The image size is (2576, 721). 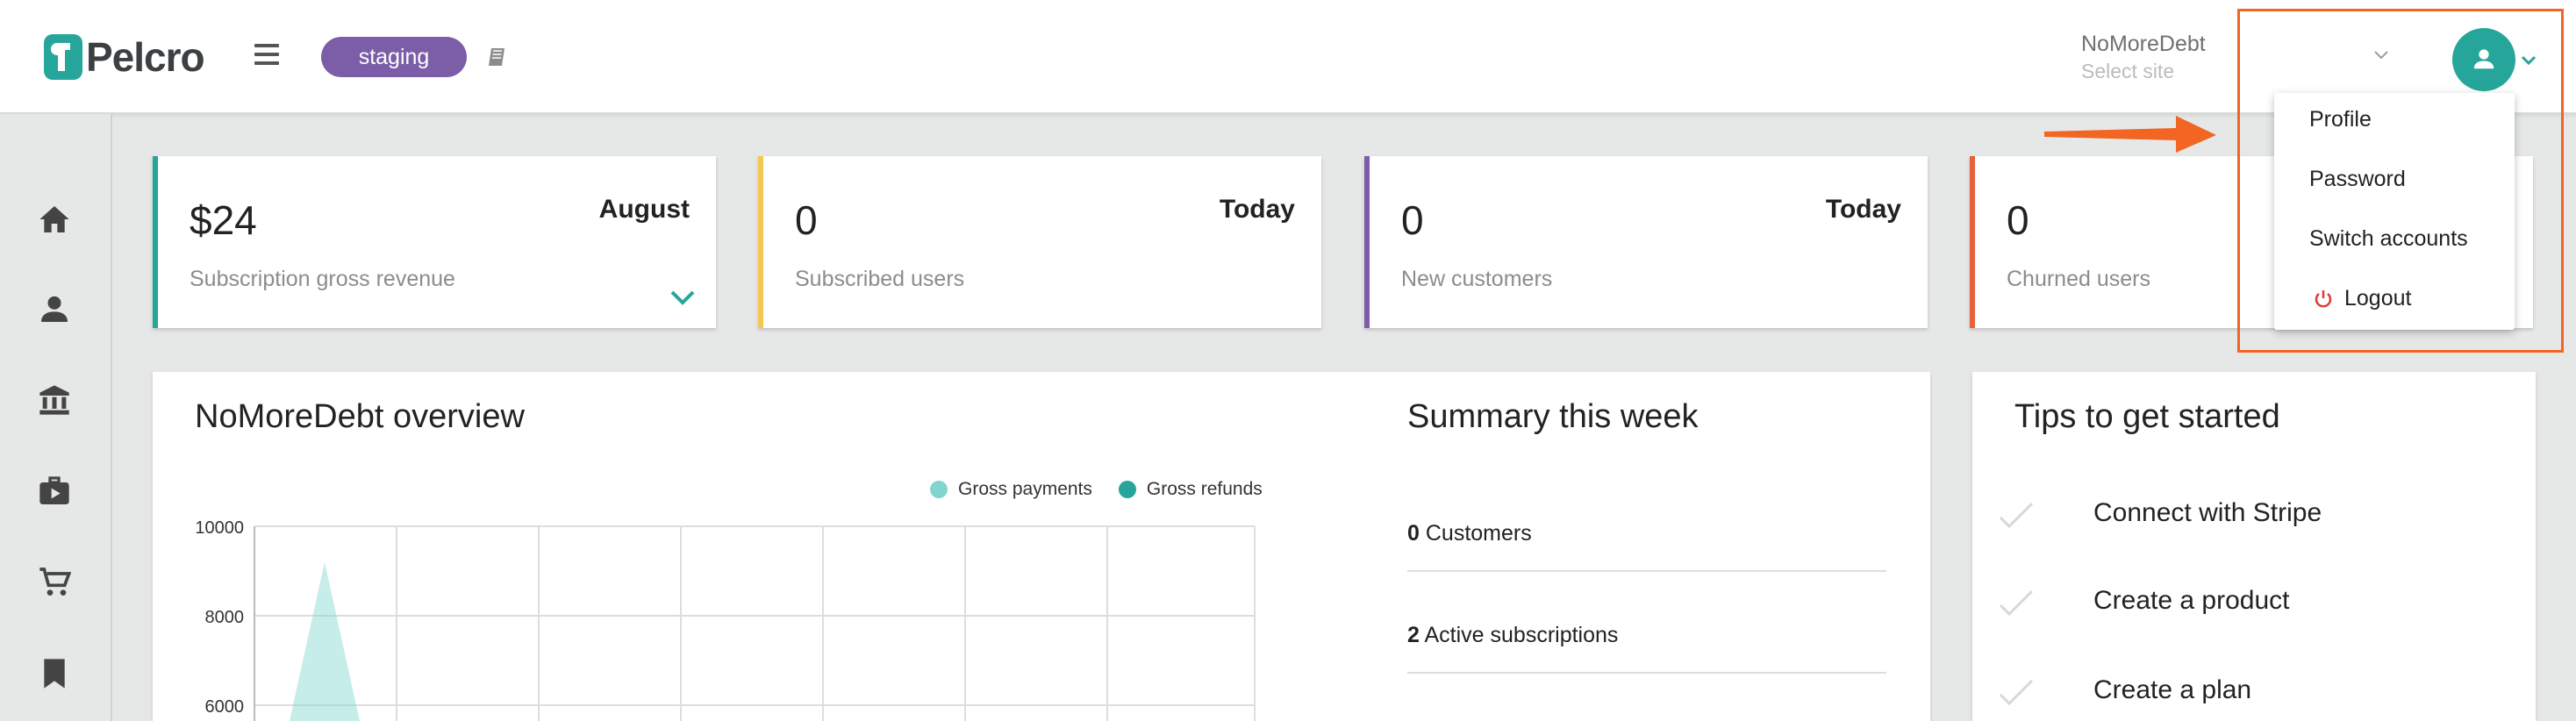 I want to click on stat-label: Churned users, so click(x=2078, y=279).